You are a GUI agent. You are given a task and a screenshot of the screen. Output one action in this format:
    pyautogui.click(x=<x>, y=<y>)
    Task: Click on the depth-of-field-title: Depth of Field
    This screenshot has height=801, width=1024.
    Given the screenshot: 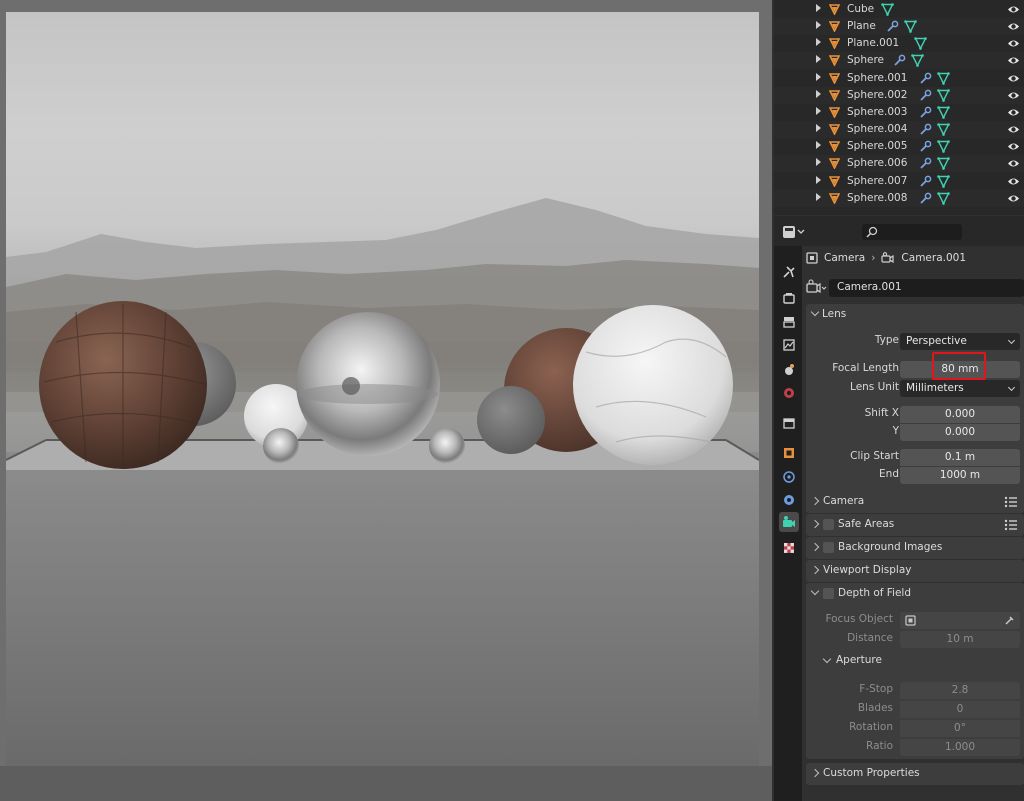 What is the action you would take?
    pyautogui.click(x=874, y=593)
    